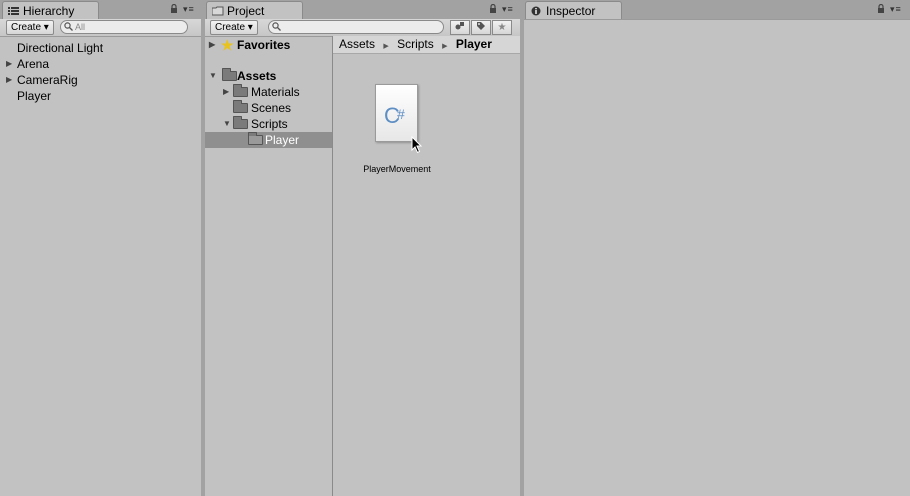 This screenshot has width=910, height=496. I want to click on list-icon, so click(14, 12).